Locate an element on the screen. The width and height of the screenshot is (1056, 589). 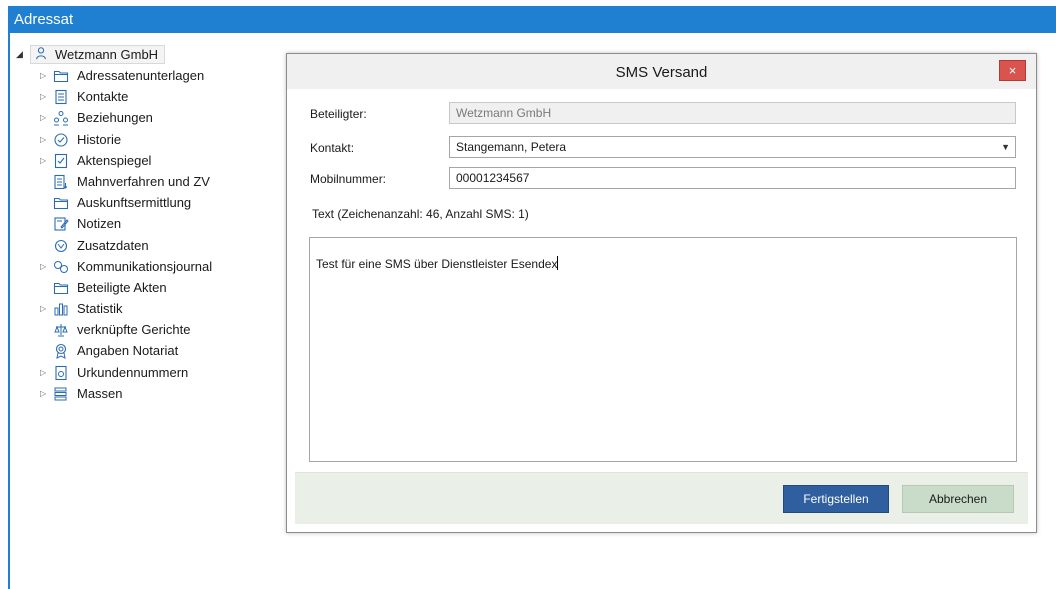
tree-root-label-box: Wetzmann GmbH is located at coordinates (98, 54).